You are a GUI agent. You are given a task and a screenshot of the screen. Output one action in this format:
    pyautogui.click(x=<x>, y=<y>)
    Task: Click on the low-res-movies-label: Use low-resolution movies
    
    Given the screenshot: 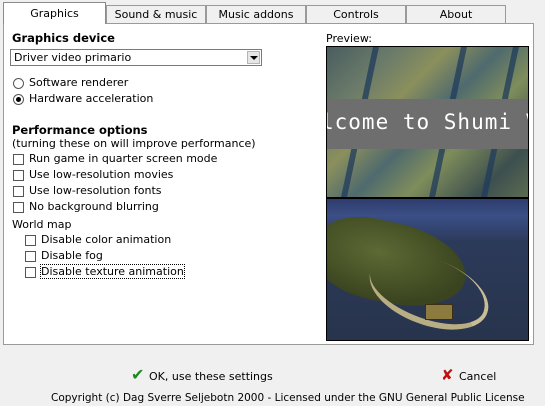 What is the action you would take?
    pyautogui.click(x=101, y=174)
    